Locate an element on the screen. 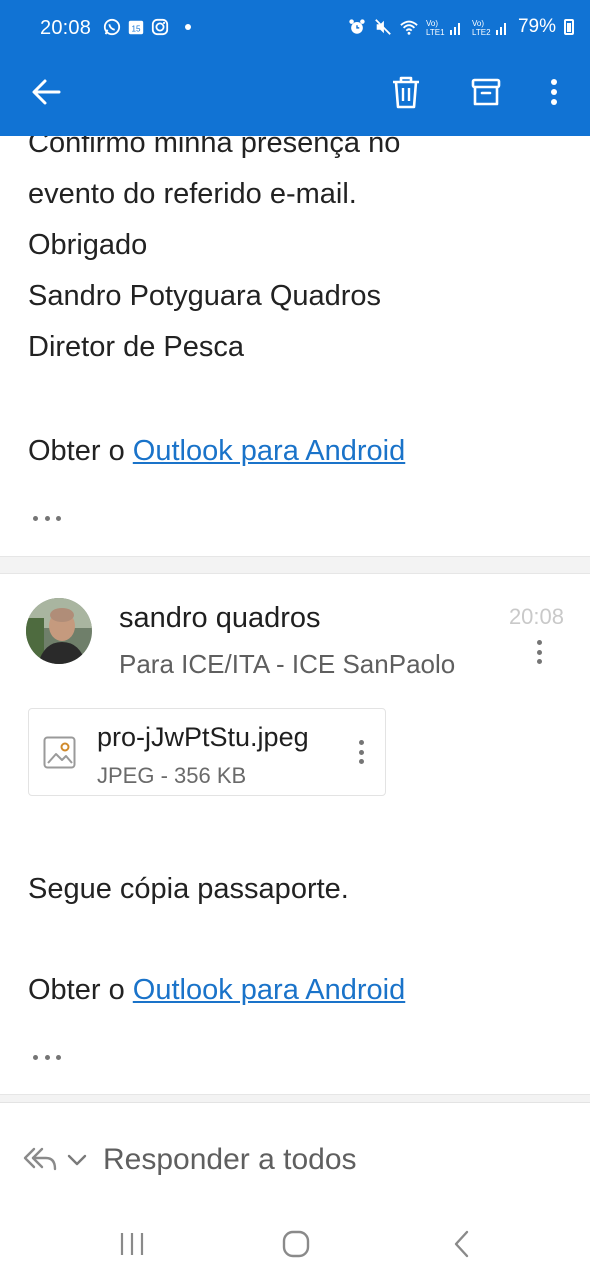  attachment-card: pro-jJwPtStu.jpeg JPEG - 356 KB is located at coordinates (207, 752).